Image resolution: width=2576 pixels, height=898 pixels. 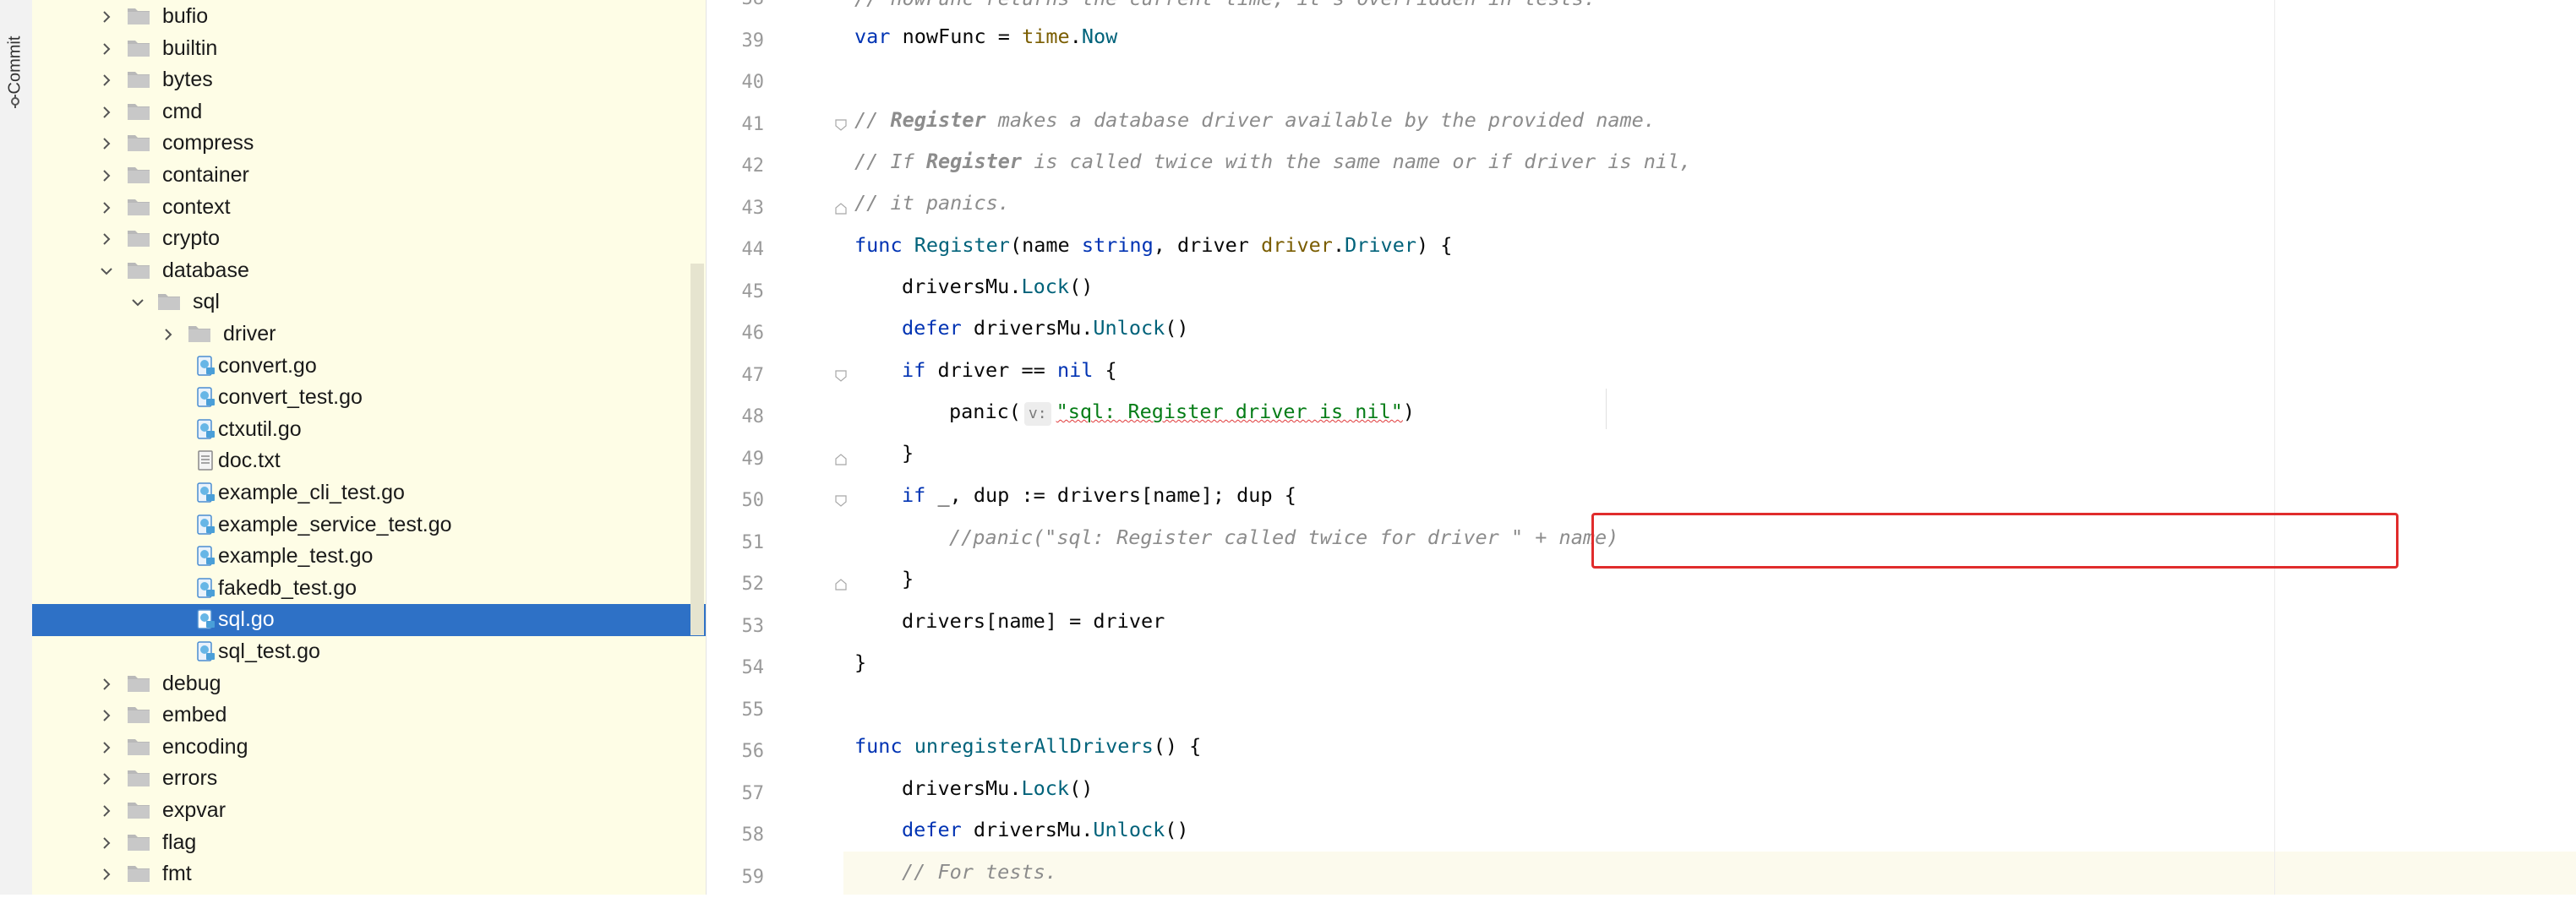 What do you see at coordinates (1297, 245) in the screenshot?
I see `package-name: driver` at bounding box center [1297, 245].